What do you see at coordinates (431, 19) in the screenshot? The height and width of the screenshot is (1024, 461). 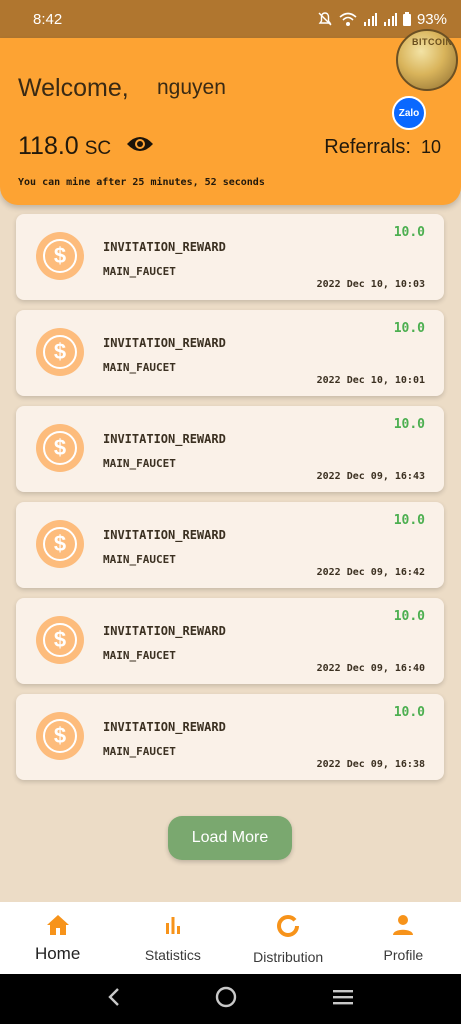 I see `battery-percent: 93%` at bounding box center [431, 19].